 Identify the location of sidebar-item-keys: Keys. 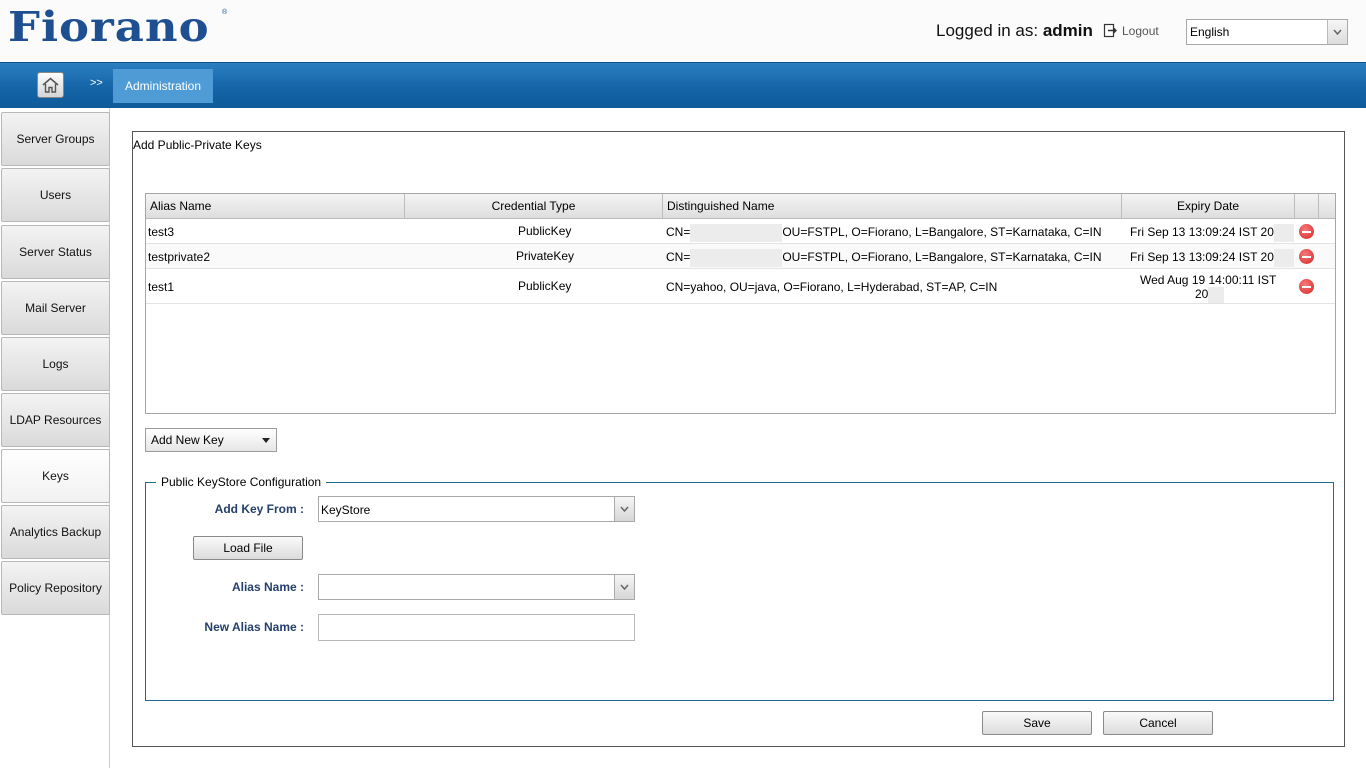
(55, 476).